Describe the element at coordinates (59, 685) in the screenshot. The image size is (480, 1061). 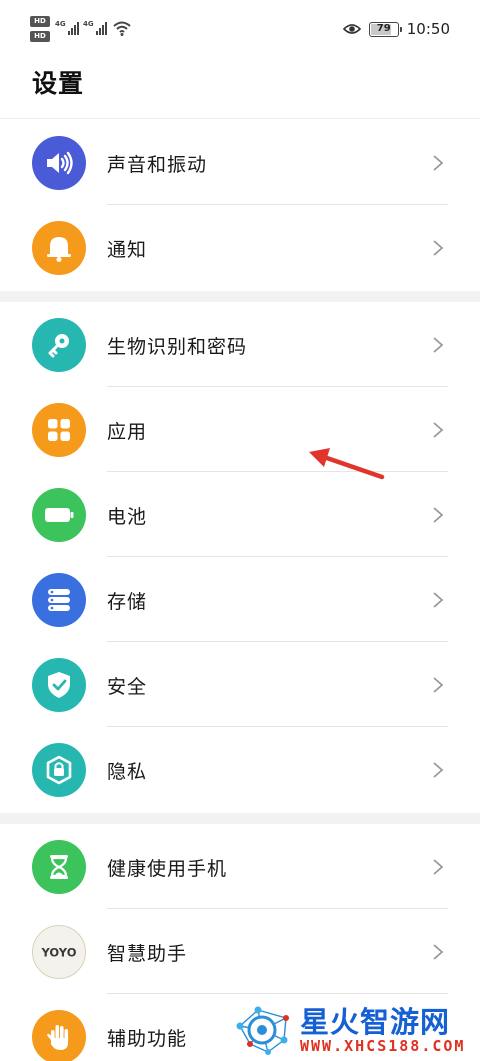
I see `shield-check-icon` at that location.